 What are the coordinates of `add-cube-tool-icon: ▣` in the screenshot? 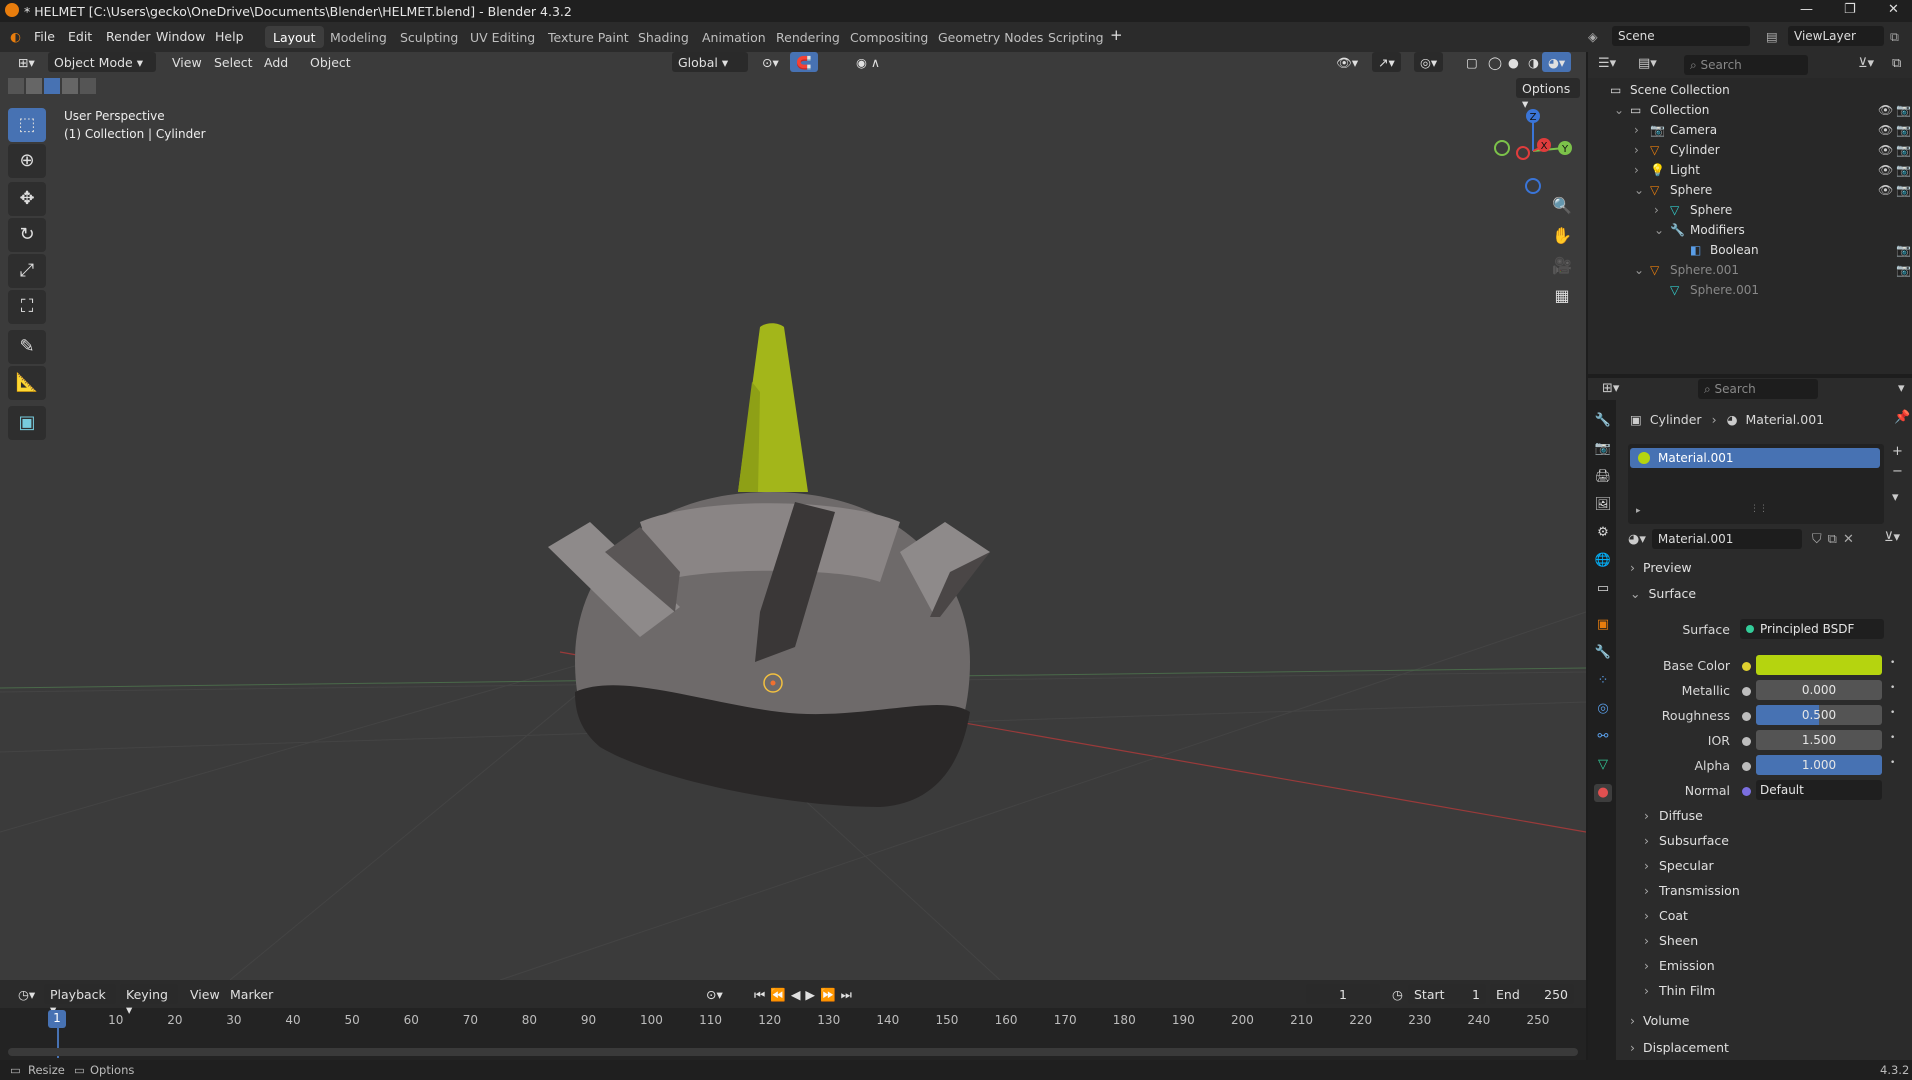 It's located at (27, 423).